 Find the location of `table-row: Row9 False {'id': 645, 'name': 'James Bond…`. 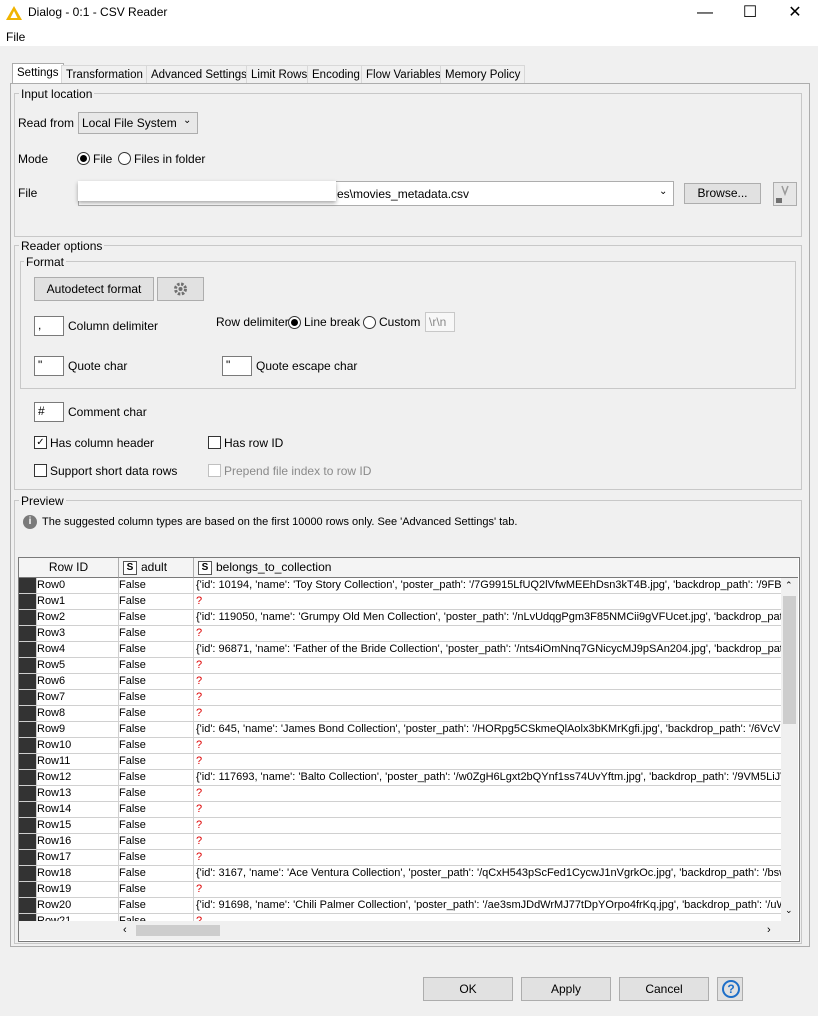

table-row: Row9 False {'id': 645, 'name': 'James Bond… is located at coordinates (401, 730).